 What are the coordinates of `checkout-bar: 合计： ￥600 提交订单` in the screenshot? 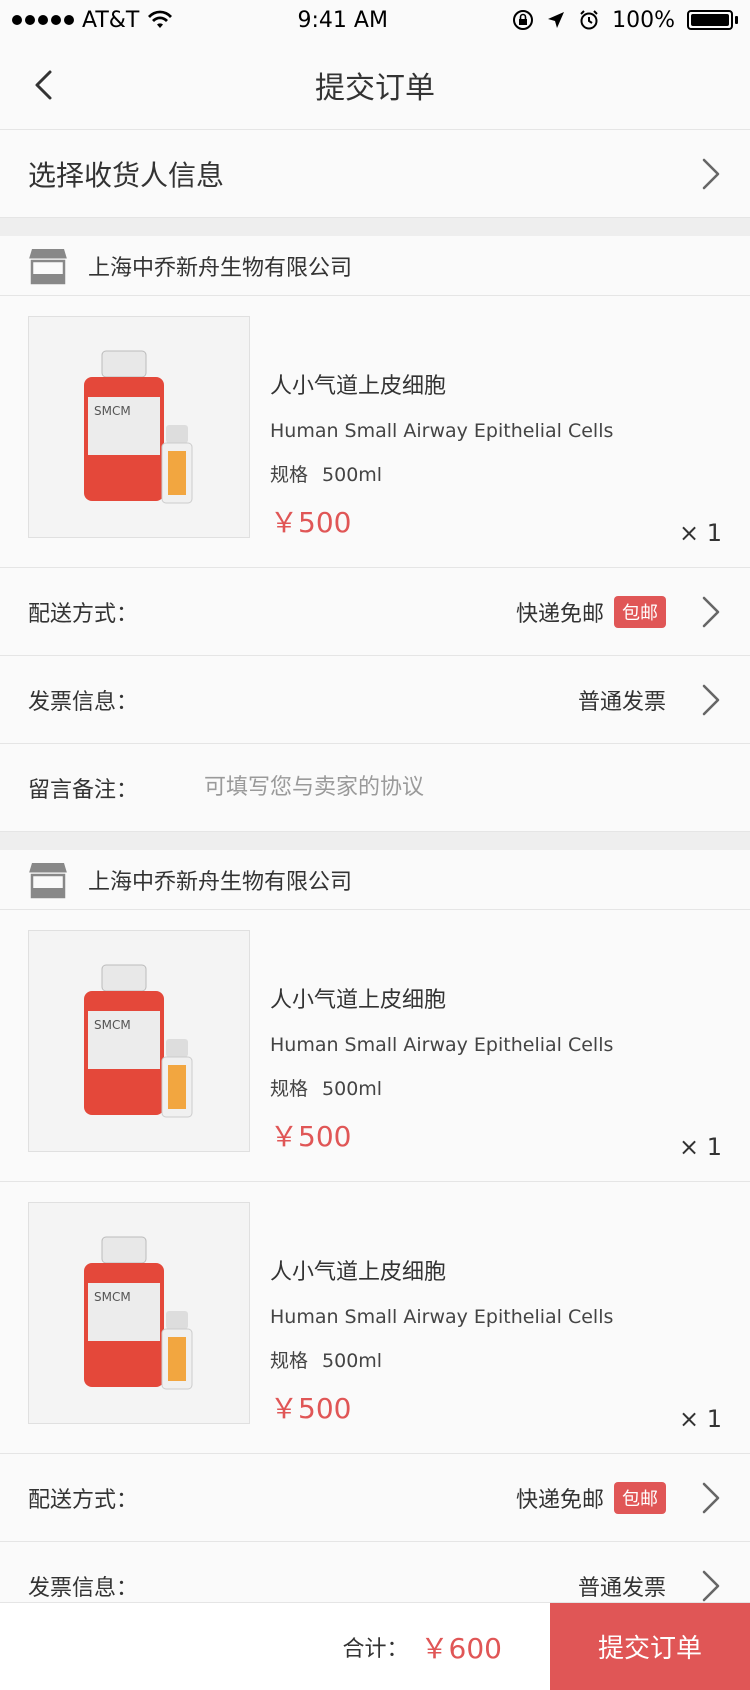 It's located at (375, 1646).